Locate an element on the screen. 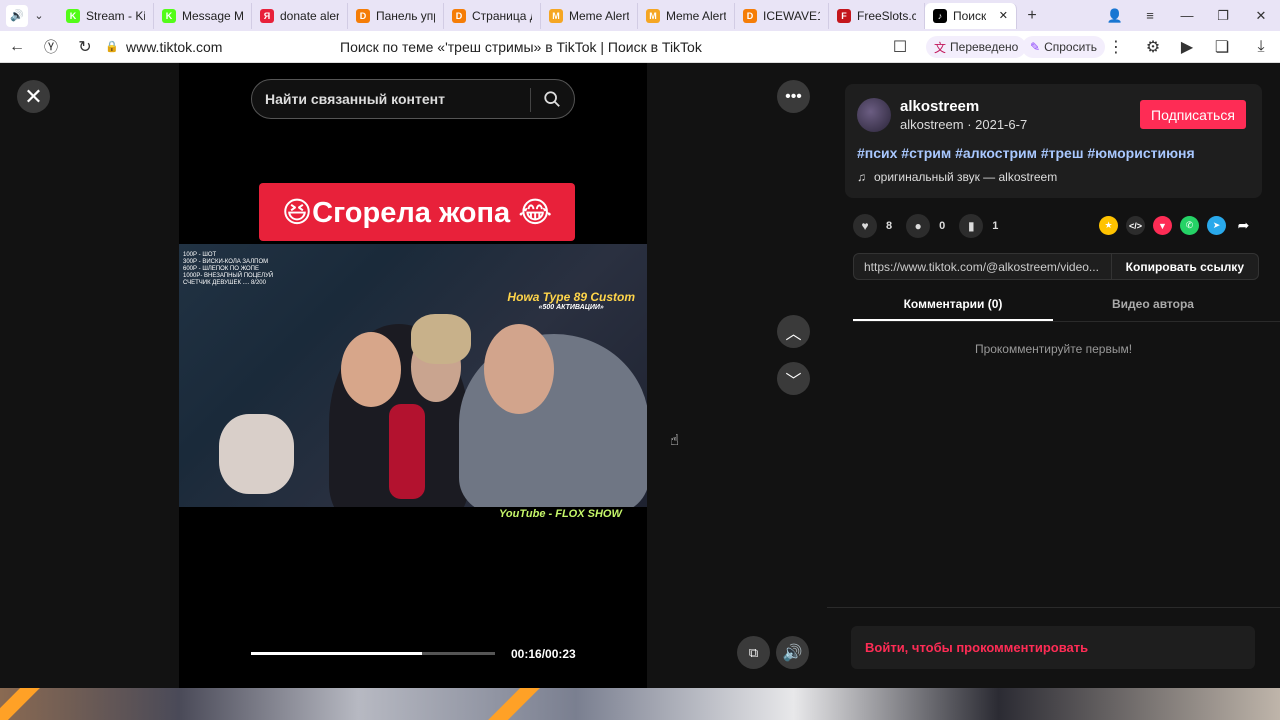 The width and height of the screenshot is (1280, 720). progress-bar is located at coordinates (373, 653).